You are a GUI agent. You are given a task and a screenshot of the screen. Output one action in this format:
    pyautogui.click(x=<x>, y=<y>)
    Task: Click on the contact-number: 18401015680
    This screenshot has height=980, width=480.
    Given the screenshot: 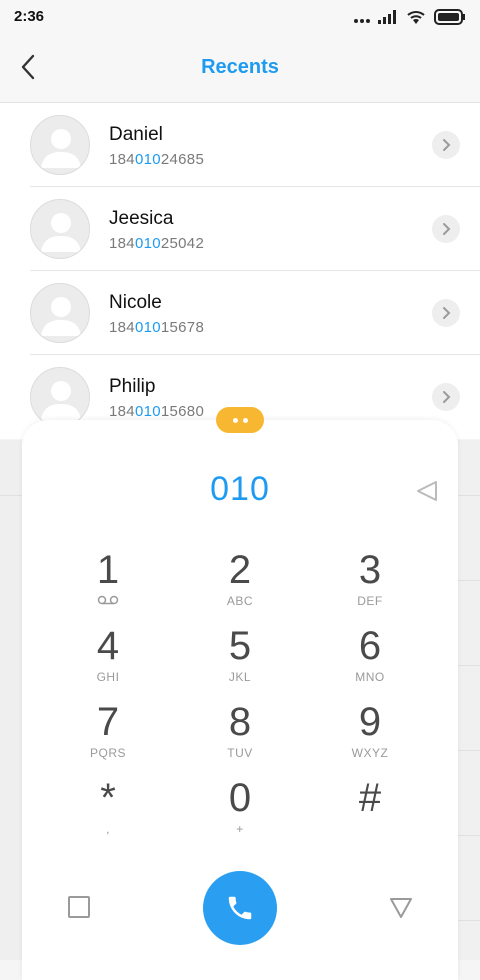 What is the action you would take?
    pyautogui.click(x=157, y=411)
    